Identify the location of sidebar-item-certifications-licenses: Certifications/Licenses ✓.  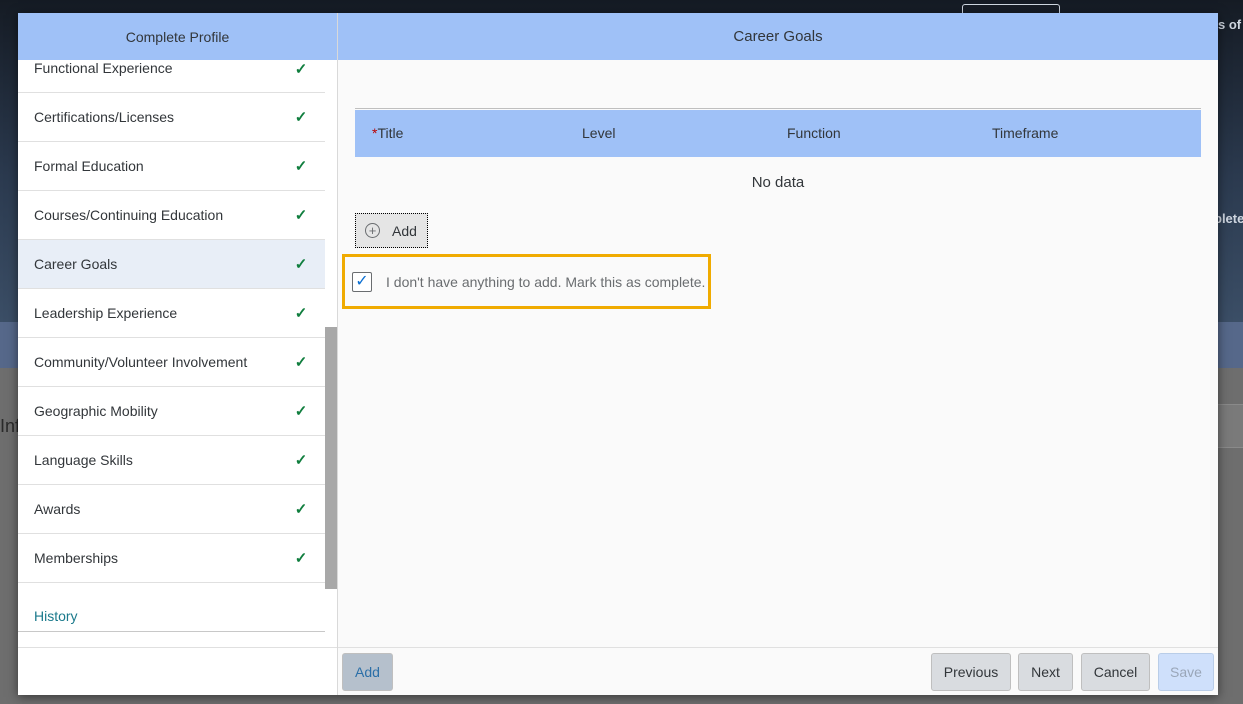
(171, 117).